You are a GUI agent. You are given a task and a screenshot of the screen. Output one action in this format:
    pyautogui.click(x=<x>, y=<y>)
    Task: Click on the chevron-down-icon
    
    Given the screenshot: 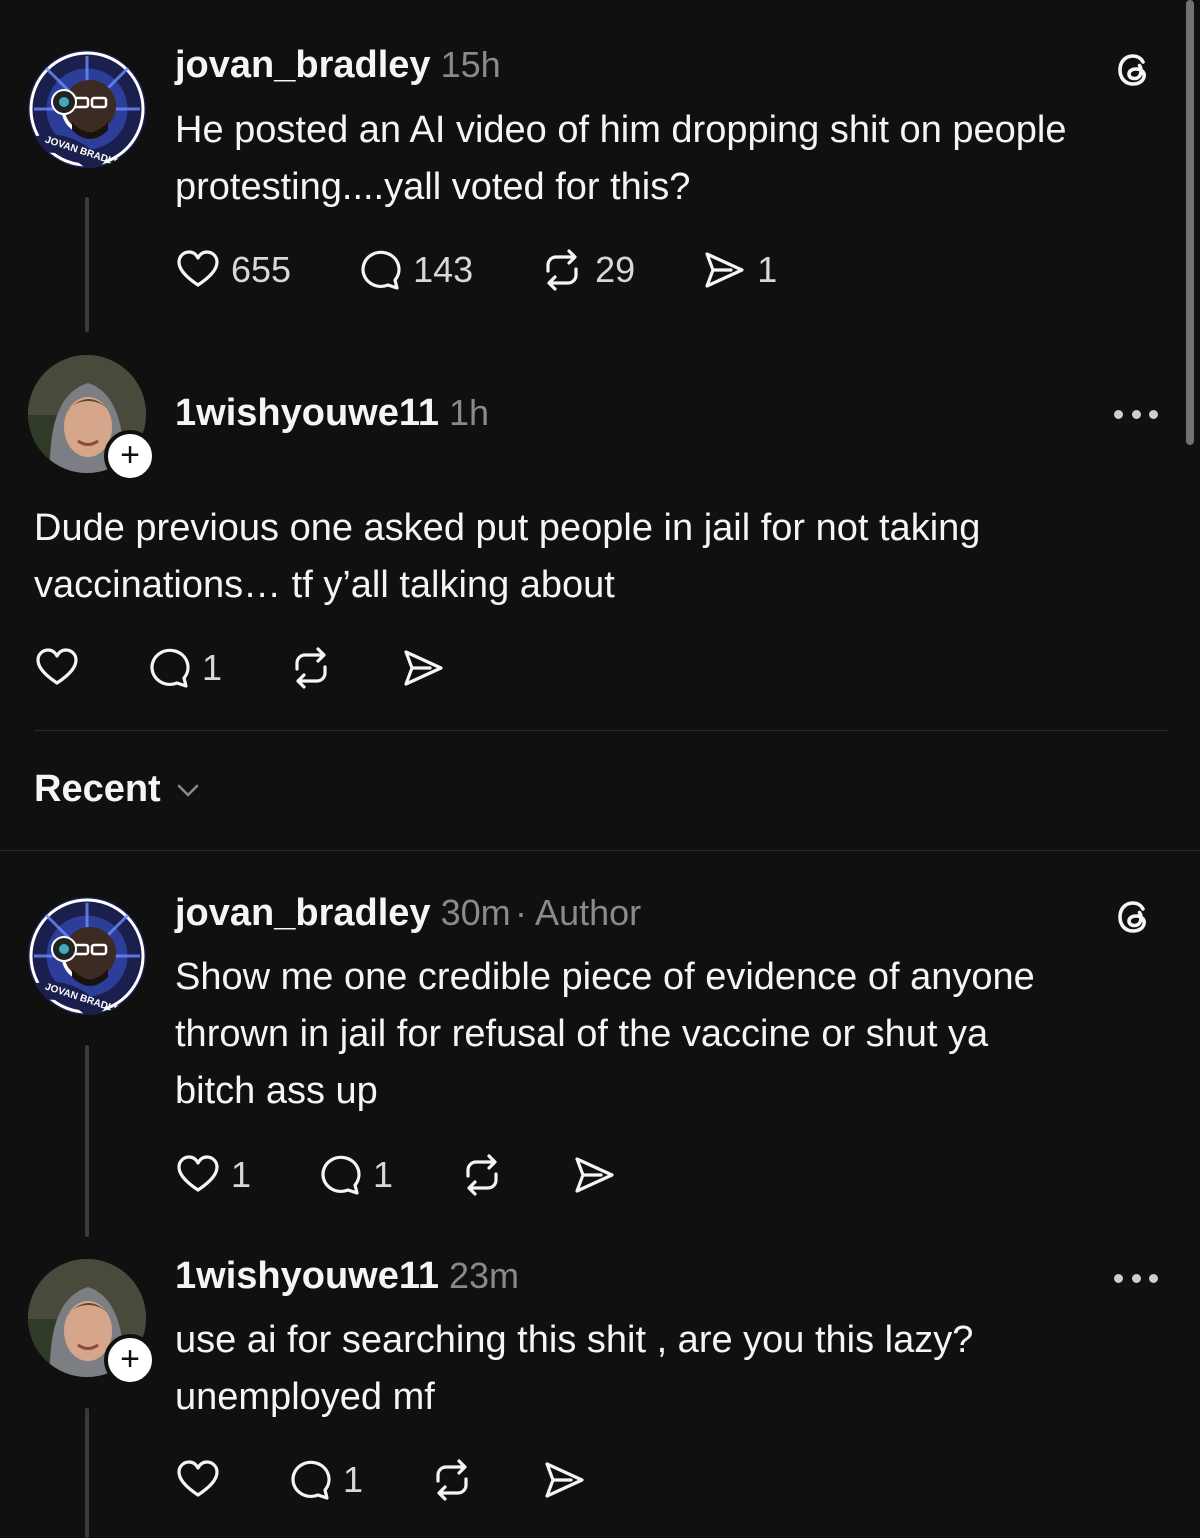 What is the action you would take?
    pyautogui.click(x=187, y=790)
    